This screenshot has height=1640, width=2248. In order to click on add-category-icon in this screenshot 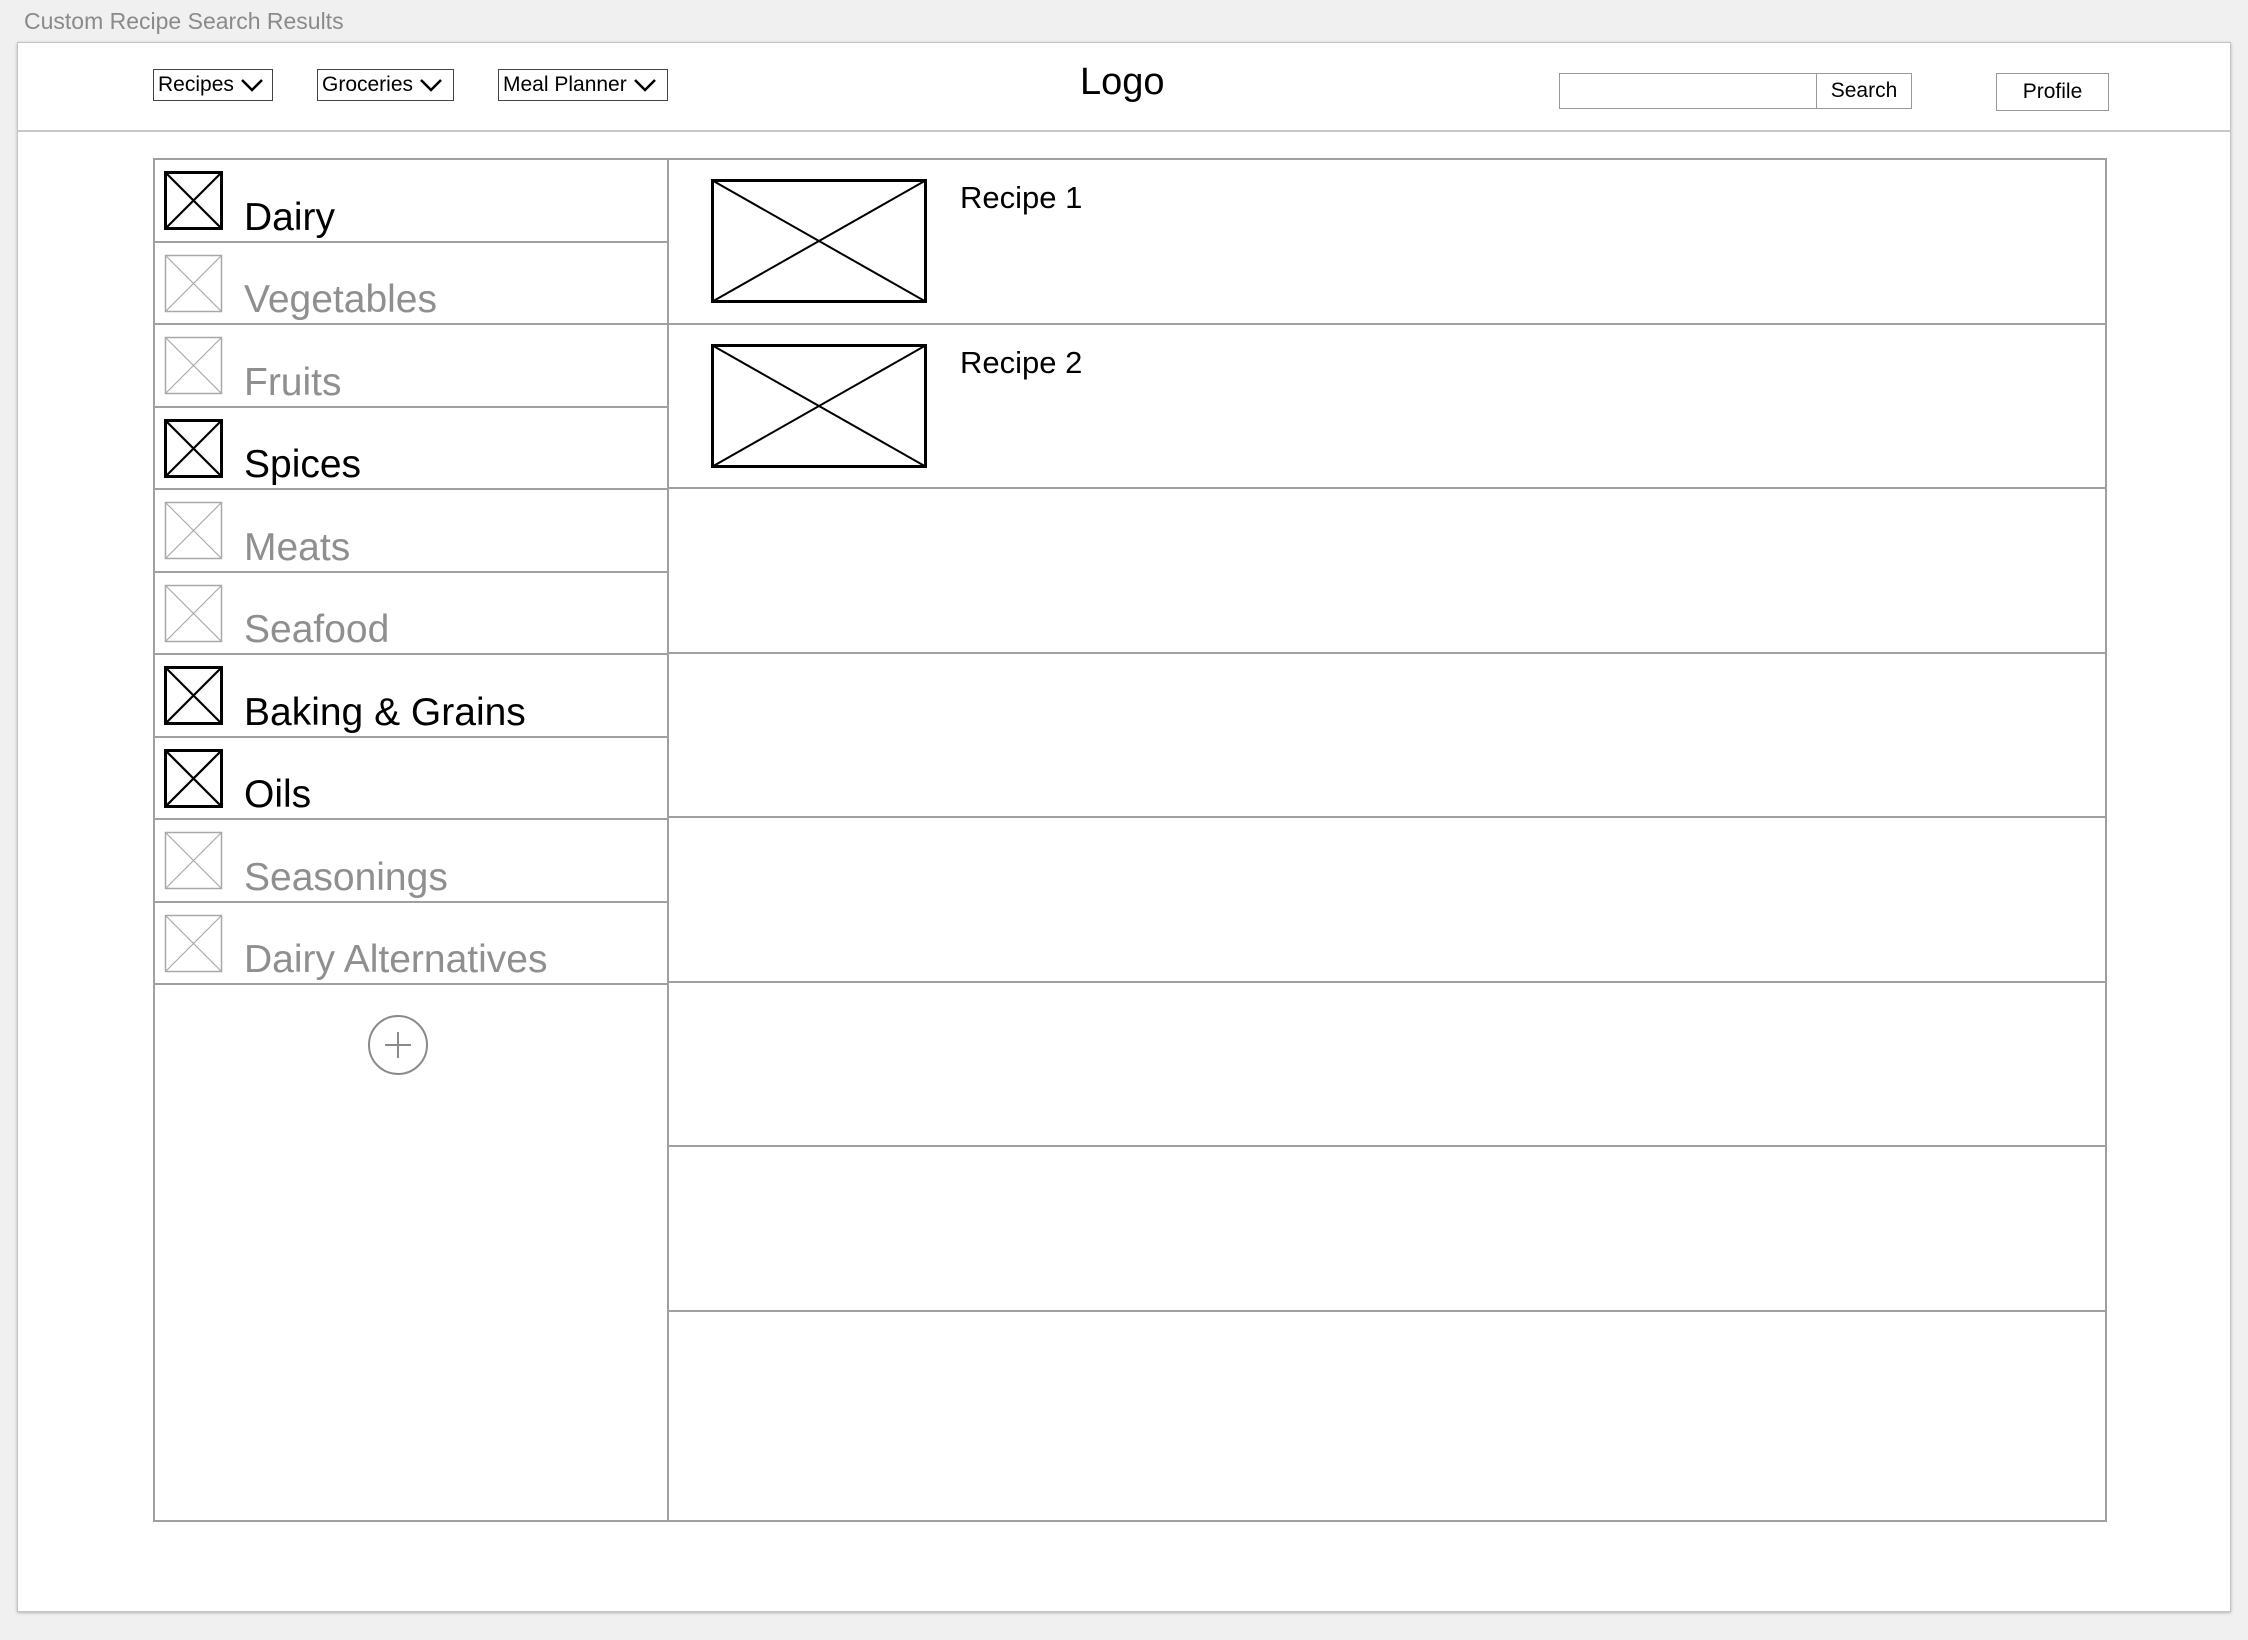, I will do `click(398, 1045)`.